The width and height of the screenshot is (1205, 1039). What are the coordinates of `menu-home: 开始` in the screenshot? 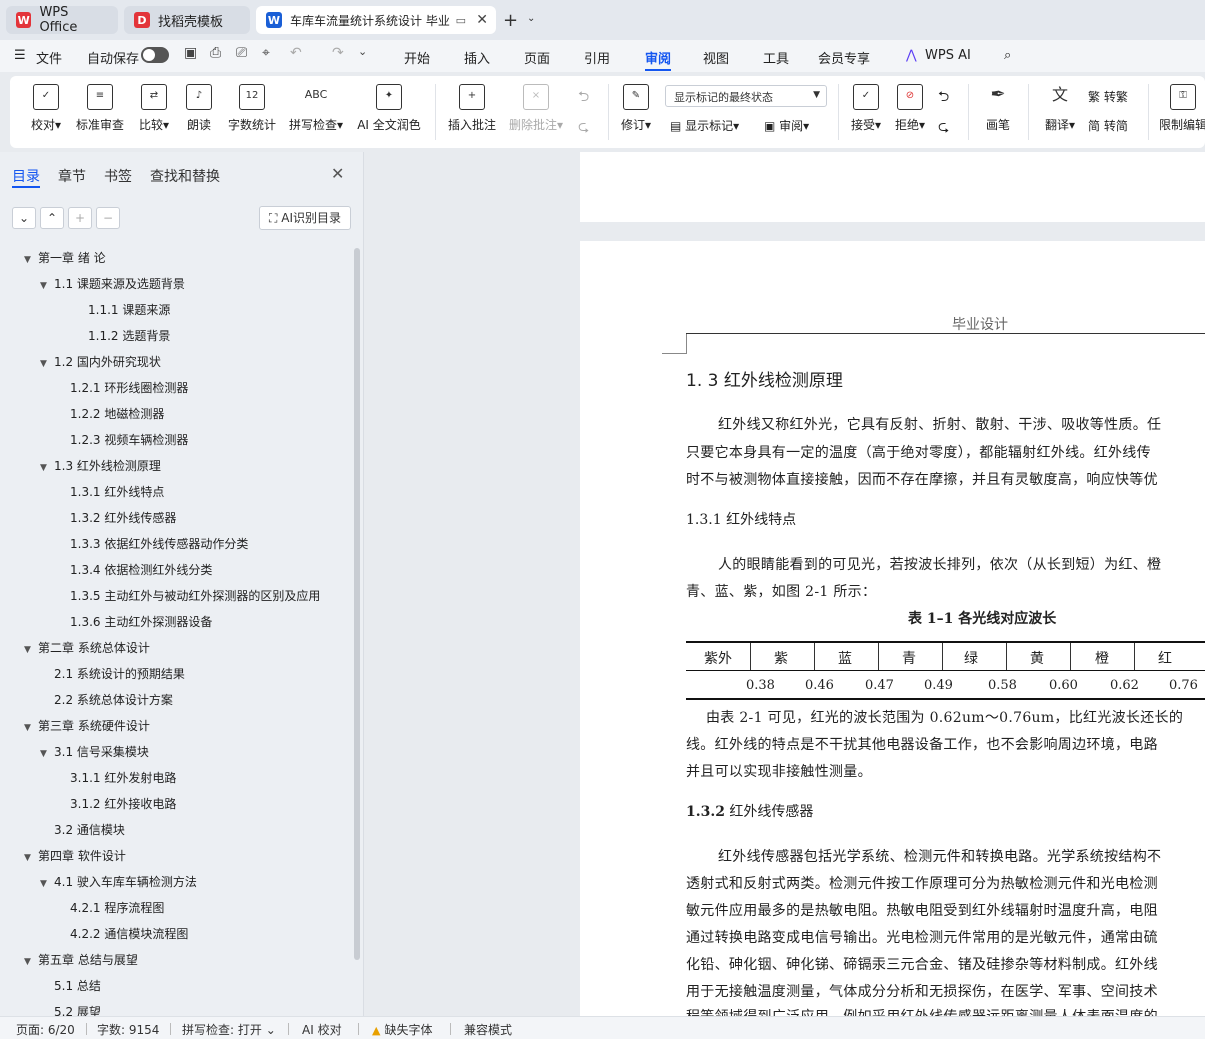 It's located at (417, 57).